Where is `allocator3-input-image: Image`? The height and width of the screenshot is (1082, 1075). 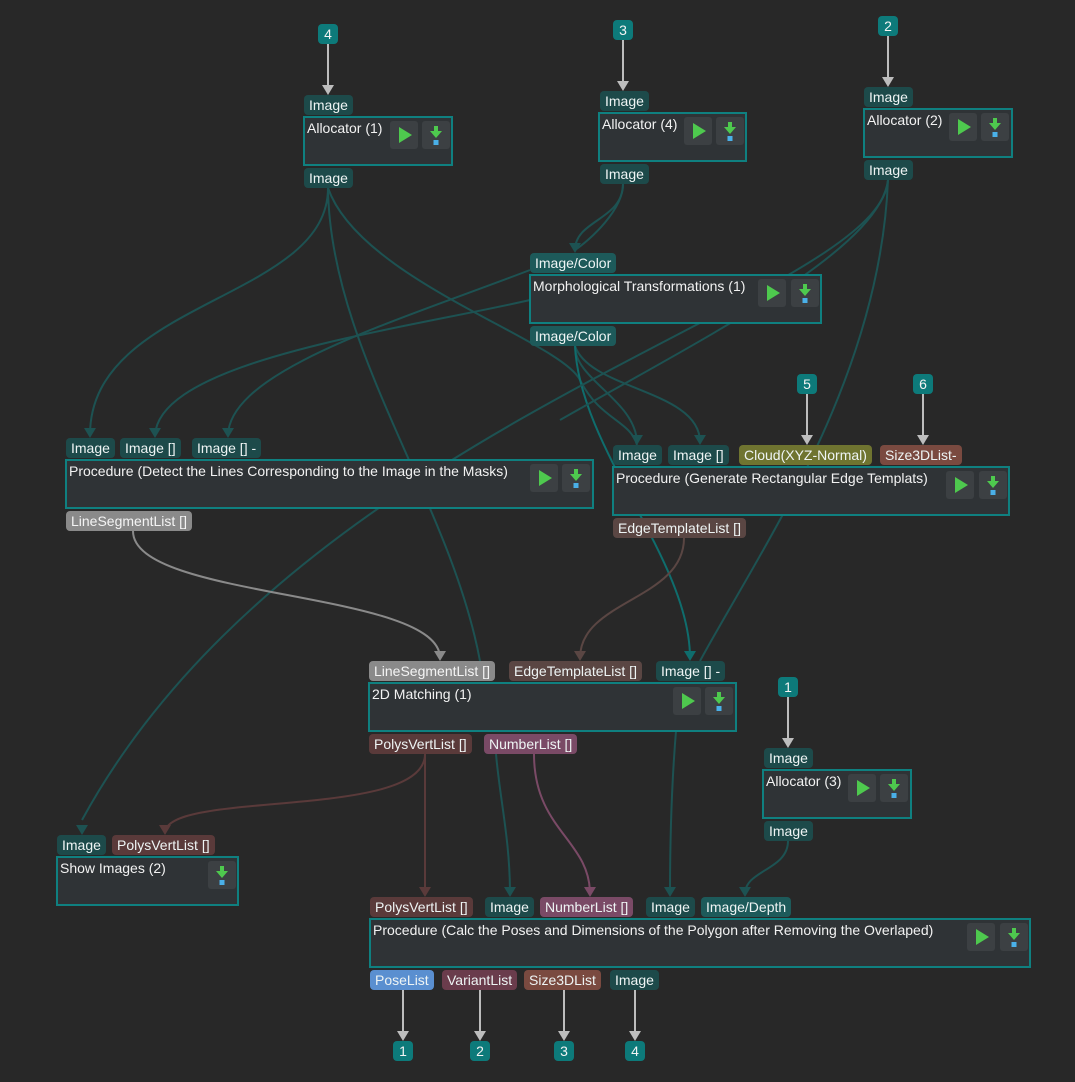 allocator3-input-image: Image is located at coordinates (788, 758).